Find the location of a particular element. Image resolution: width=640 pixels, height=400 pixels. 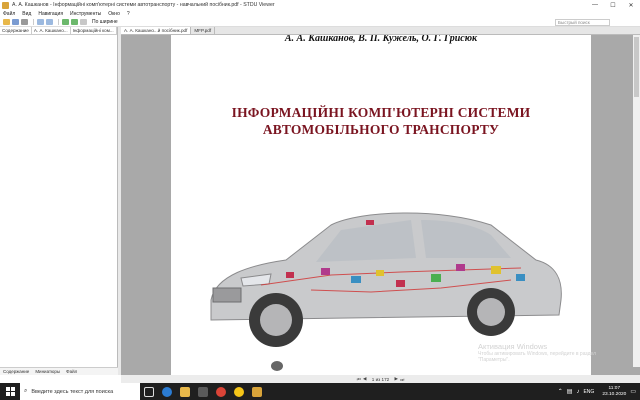

quick-search-input: Быстрый поиск is located at coordinates (582, 22).